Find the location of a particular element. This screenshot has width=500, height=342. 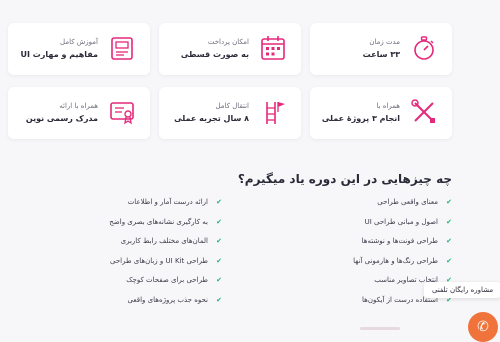

list-item-label: نحوه جذب پروژه‌های واقعی is located at coordinates (167, 299).